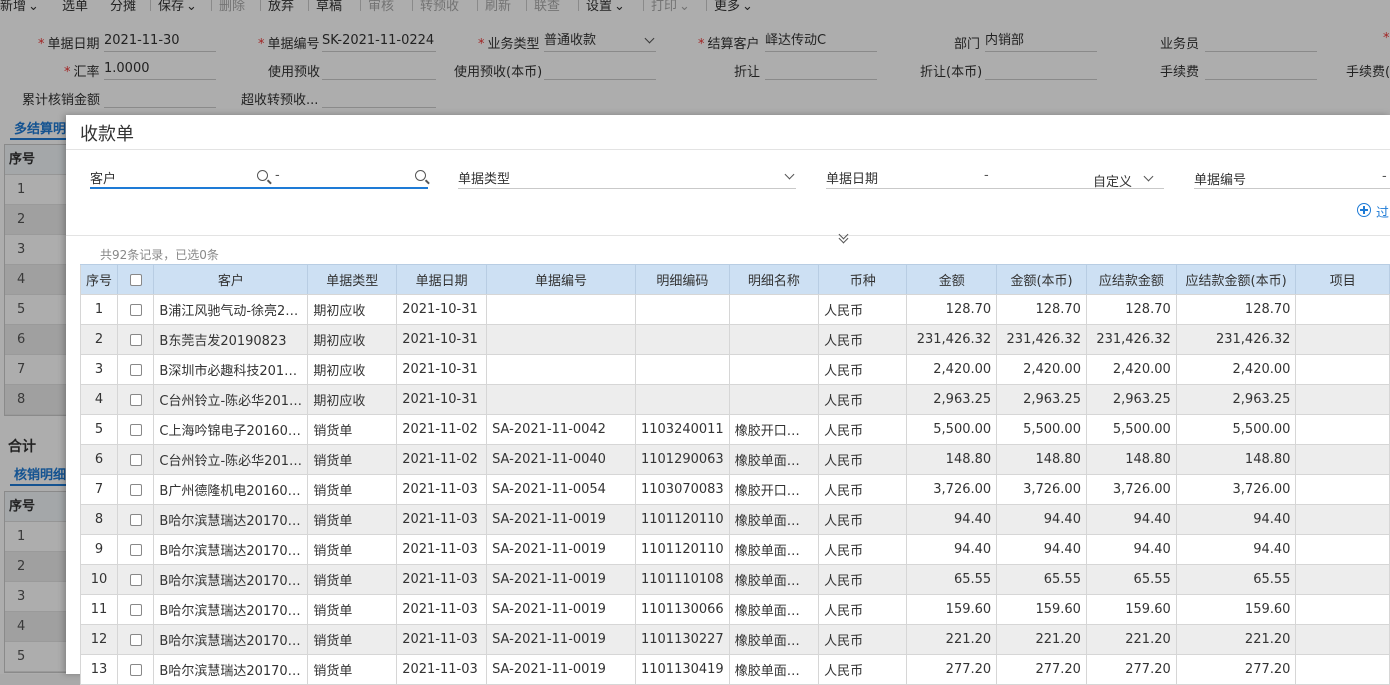  I want to click on cell-project, so click(1342, 309).